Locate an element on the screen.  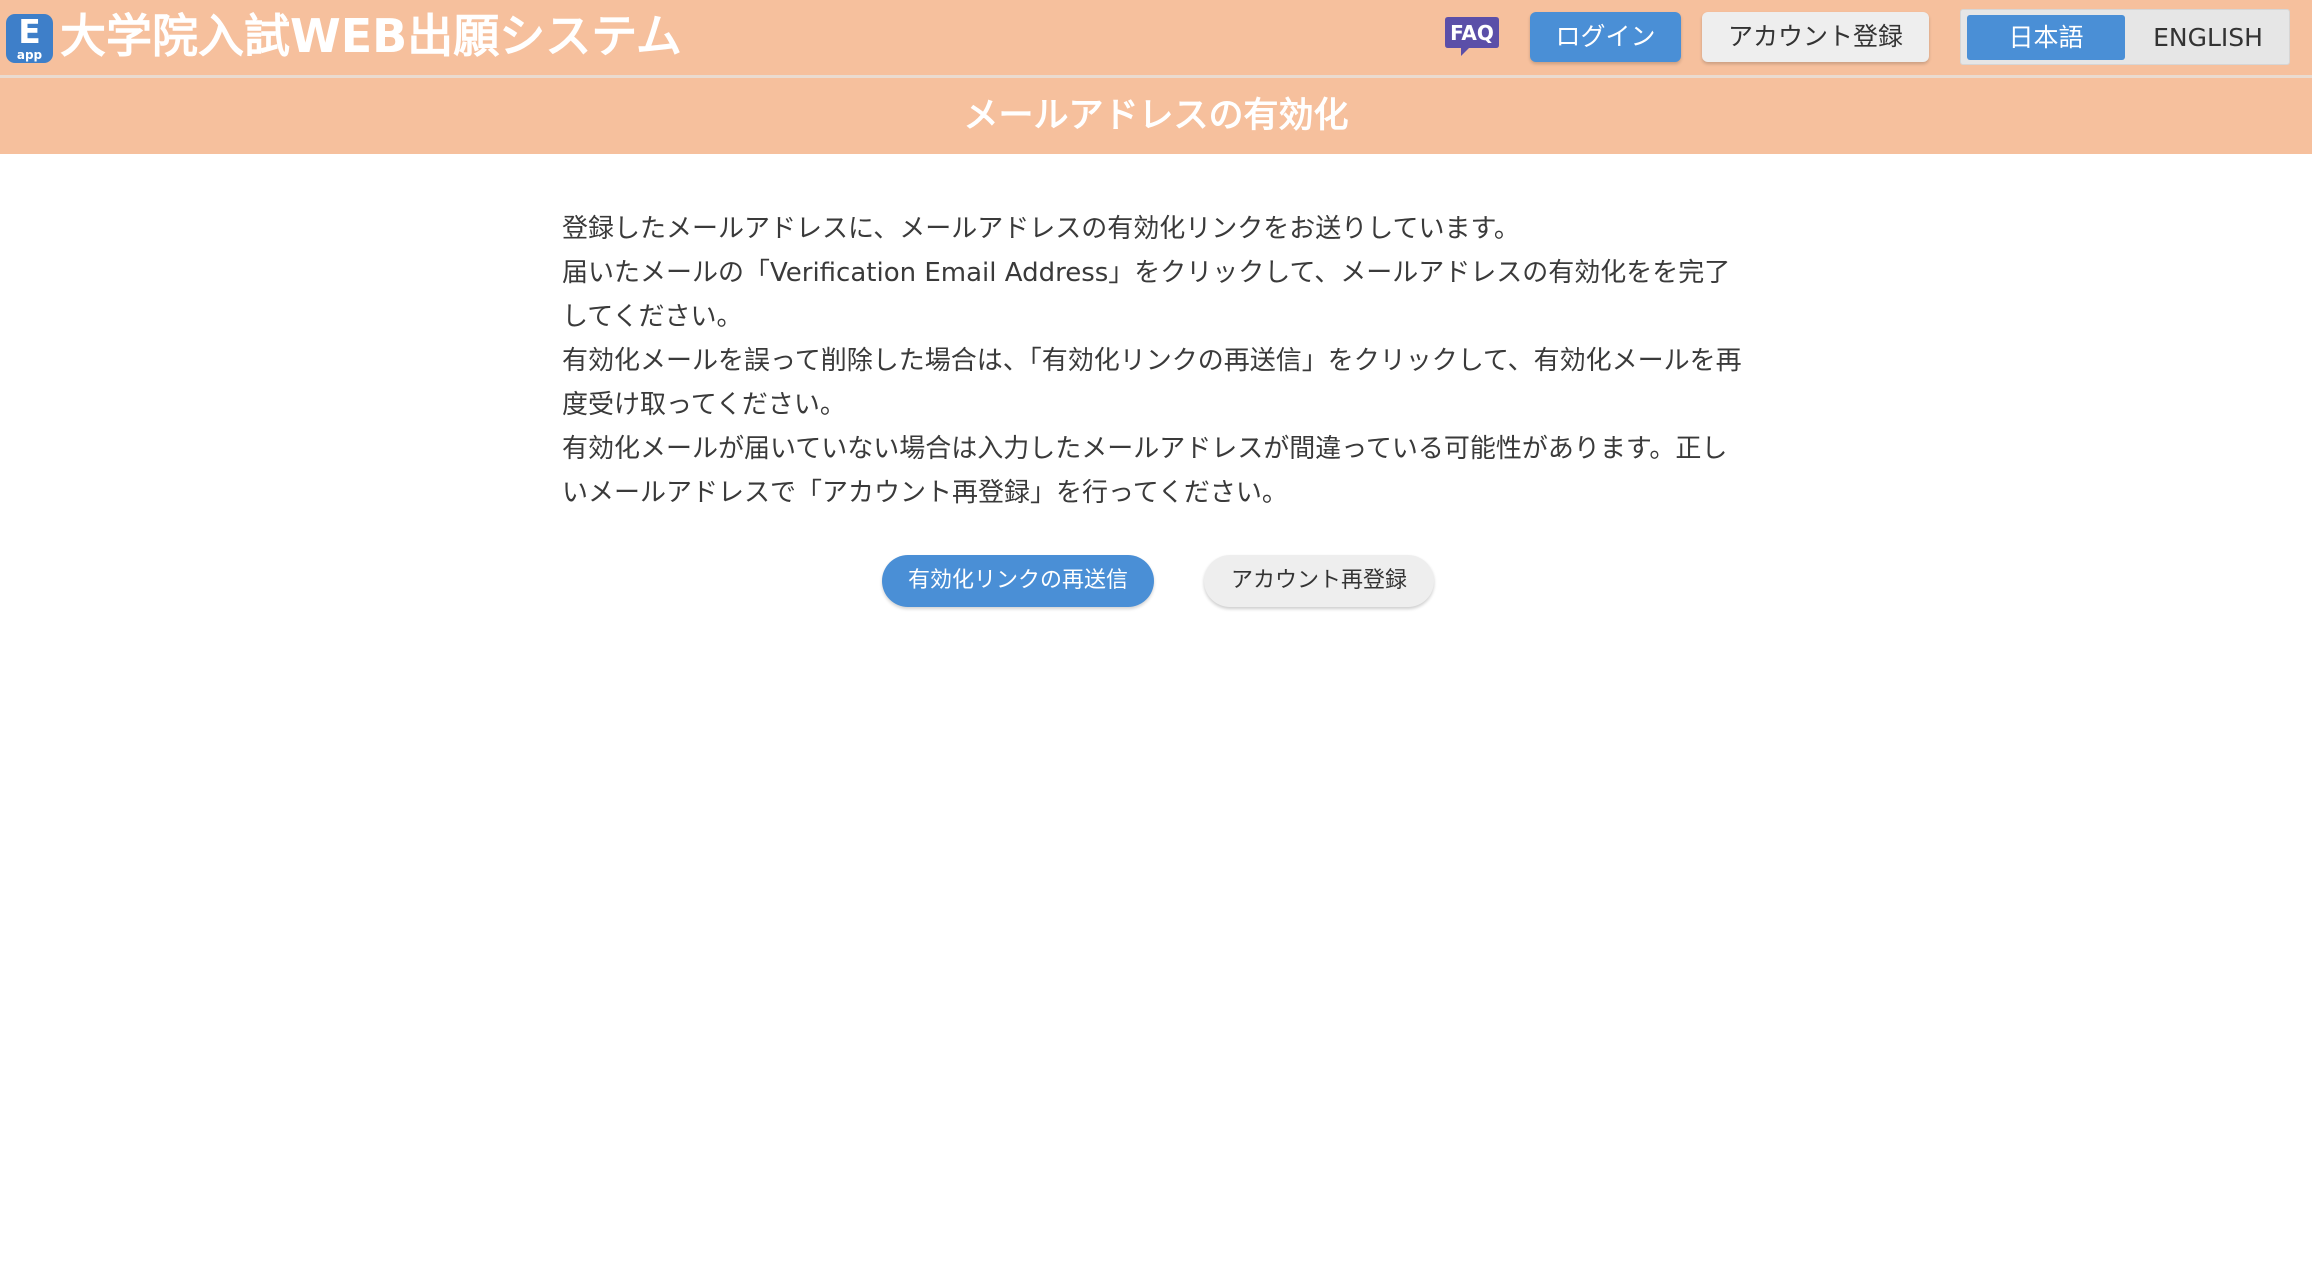
language-option-english: ENGLISH is located at coordinates (2208, 37).